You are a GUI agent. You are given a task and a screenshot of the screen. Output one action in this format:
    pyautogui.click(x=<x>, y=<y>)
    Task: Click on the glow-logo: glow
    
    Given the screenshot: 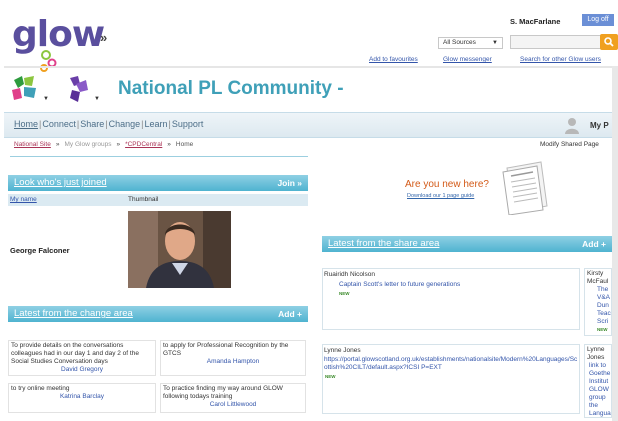 What is the action you would take?
    pyautogui.click(x=58, y=34)
    